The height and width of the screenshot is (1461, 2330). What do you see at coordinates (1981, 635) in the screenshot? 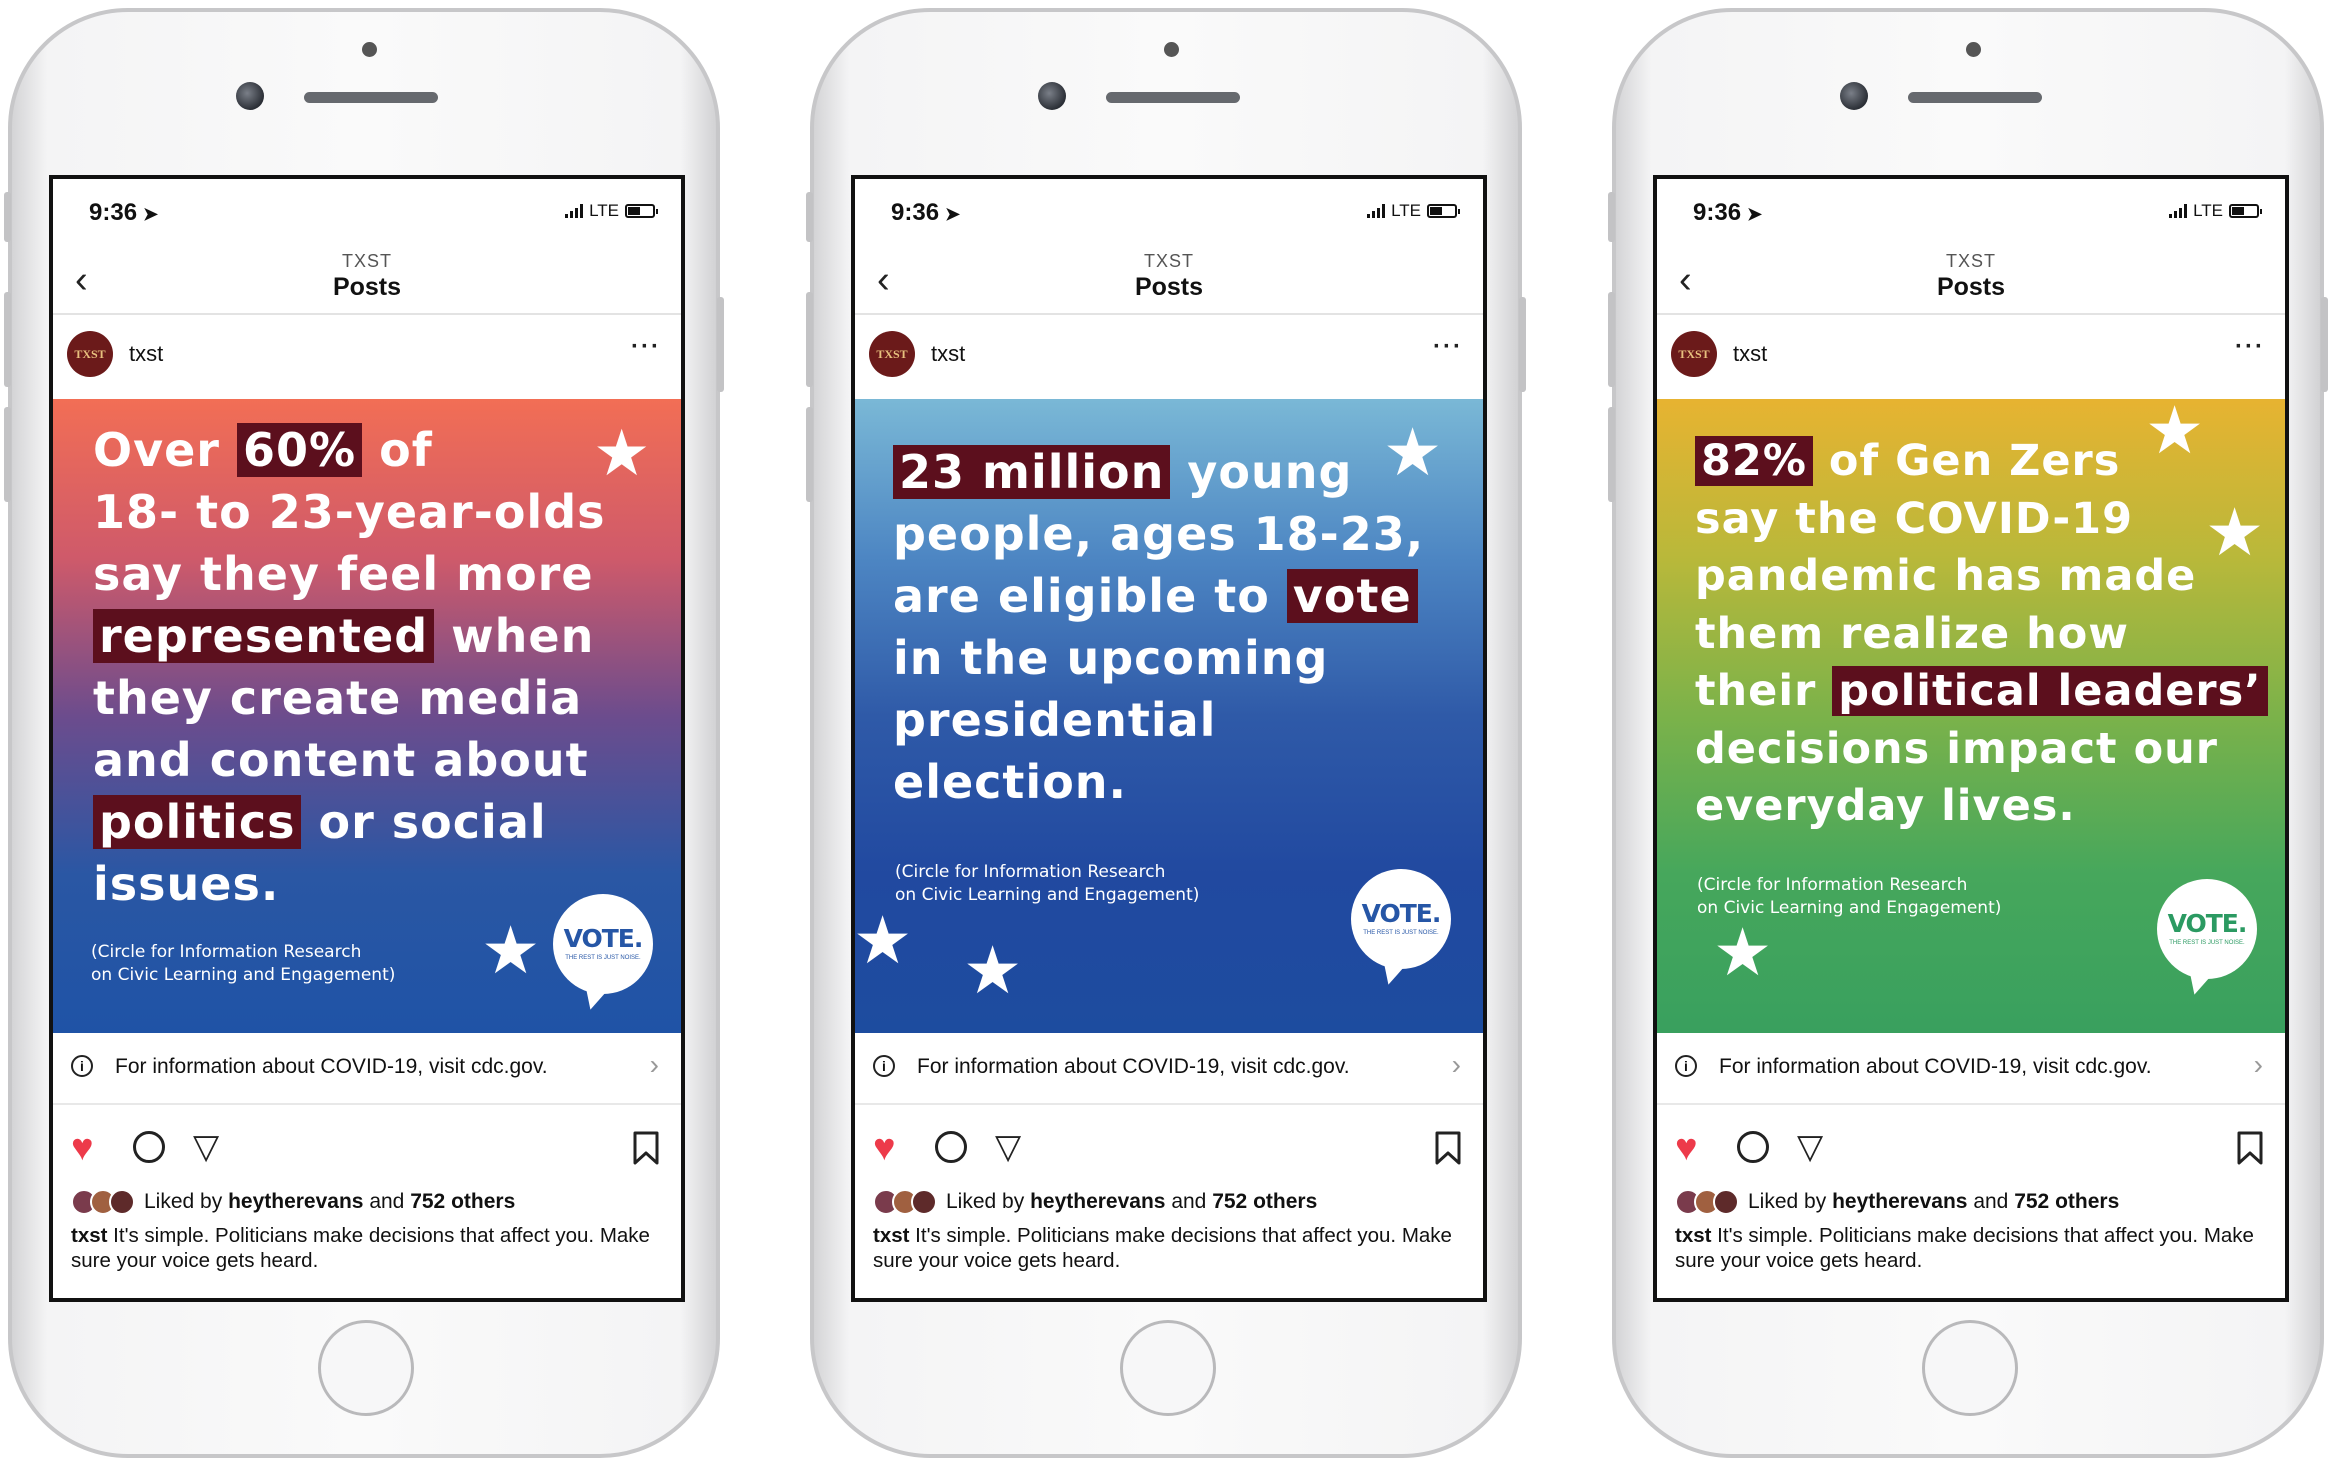
I see `headline-line: them realize how` at bounding box center [1981, 635].